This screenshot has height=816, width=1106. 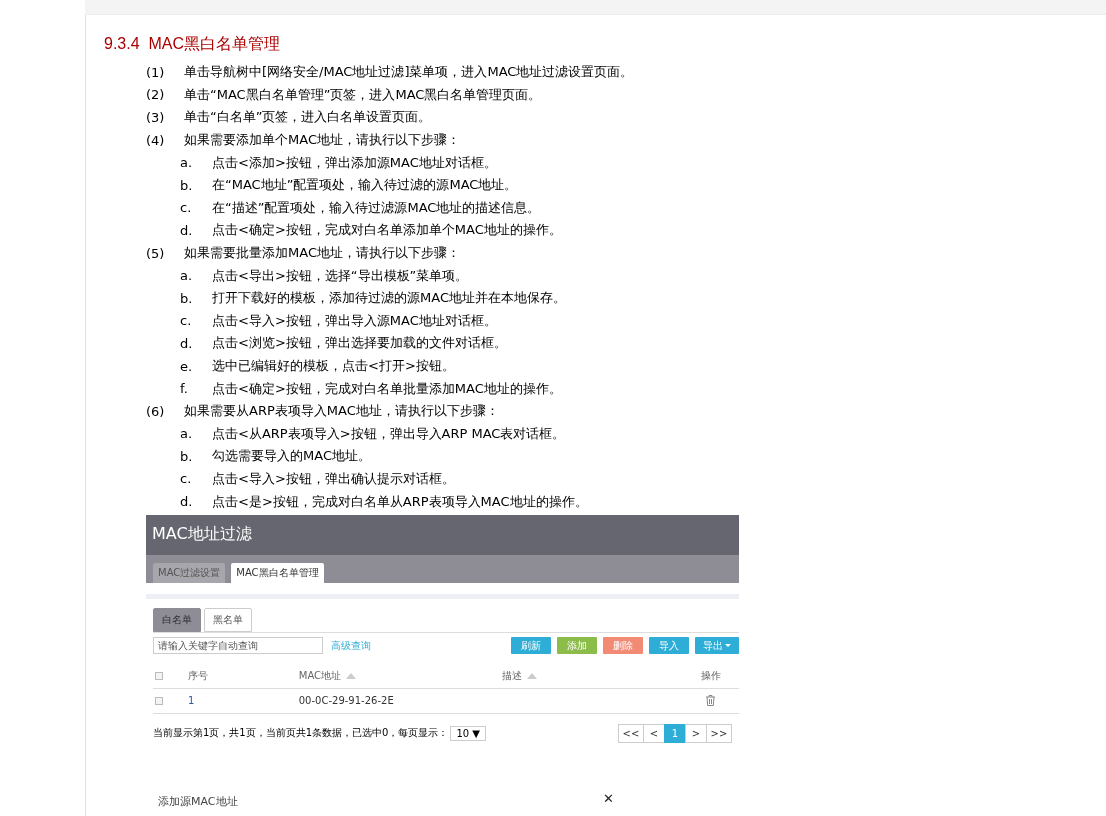 What do you see at coordinates (193, 44) in the screenshot?
I see `section-heading: 9.3.4 MAC黑白名单管理` at bounding box center [193, 44].